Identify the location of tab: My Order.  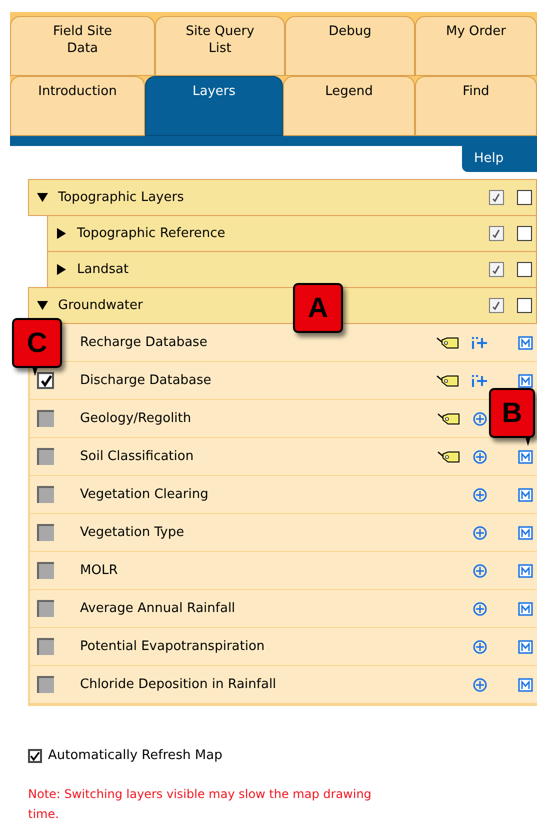
(476, 46).